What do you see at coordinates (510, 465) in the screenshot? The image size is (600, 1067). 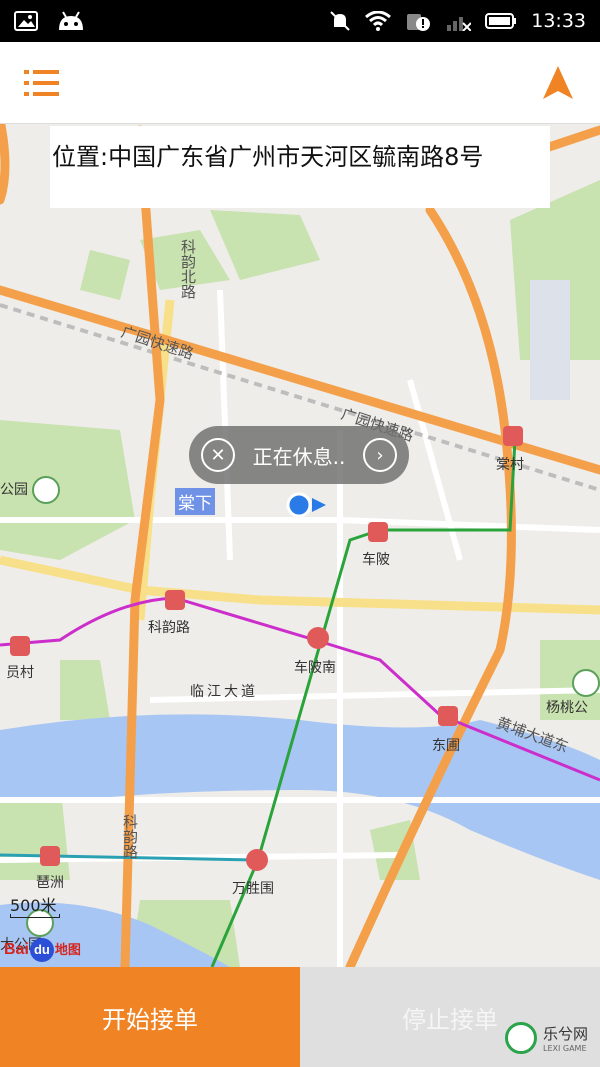 I see `station-label-liantang: 棠村` at bounding box center [510, 465].